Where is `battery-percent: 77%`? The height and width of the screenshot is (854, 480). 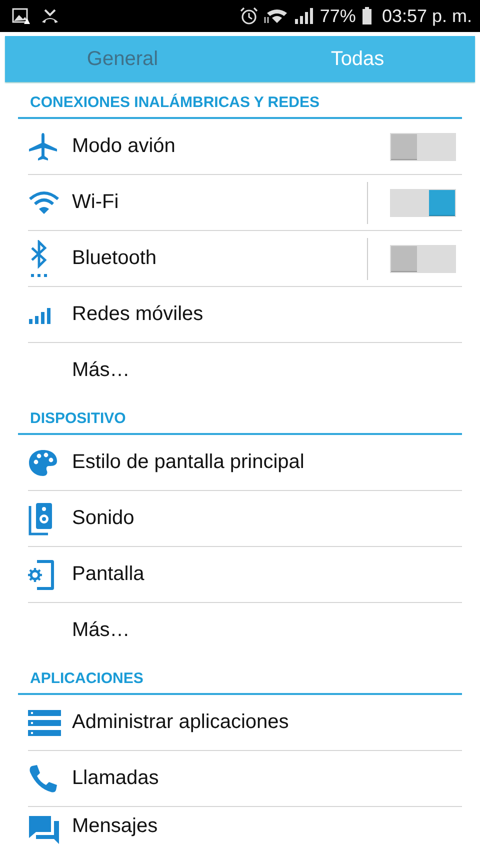 battery-percent: 77% is located at coordinates (338, 16).